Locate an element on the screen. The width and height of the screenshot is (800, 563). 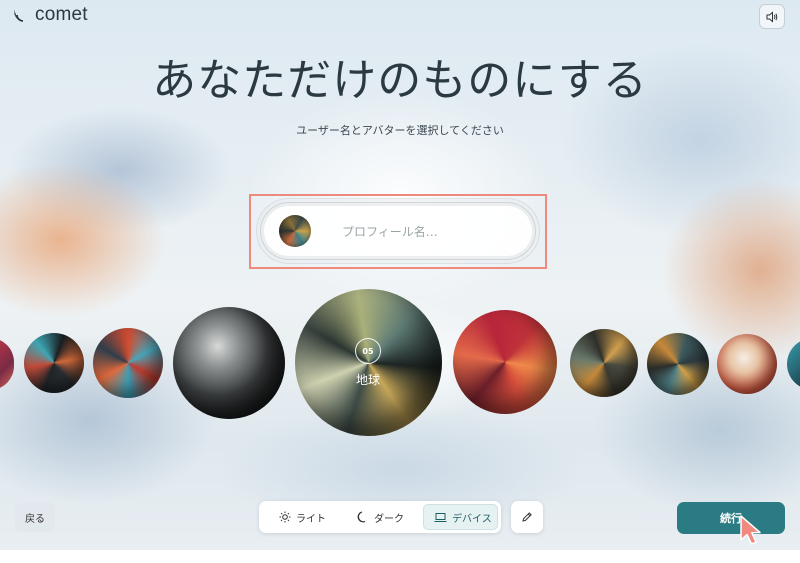
theme-option-light: ライト is located at coordinates (312, 517).